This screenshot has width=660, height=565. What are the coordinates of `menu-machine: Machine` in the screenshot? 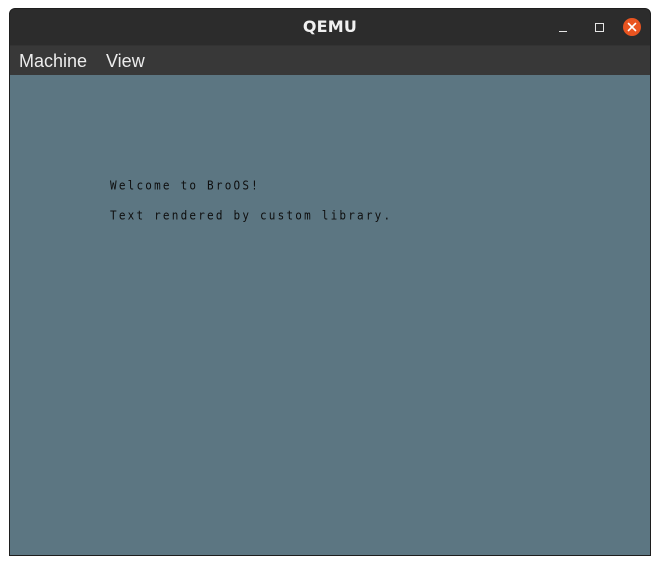 It's located at (53, 61).